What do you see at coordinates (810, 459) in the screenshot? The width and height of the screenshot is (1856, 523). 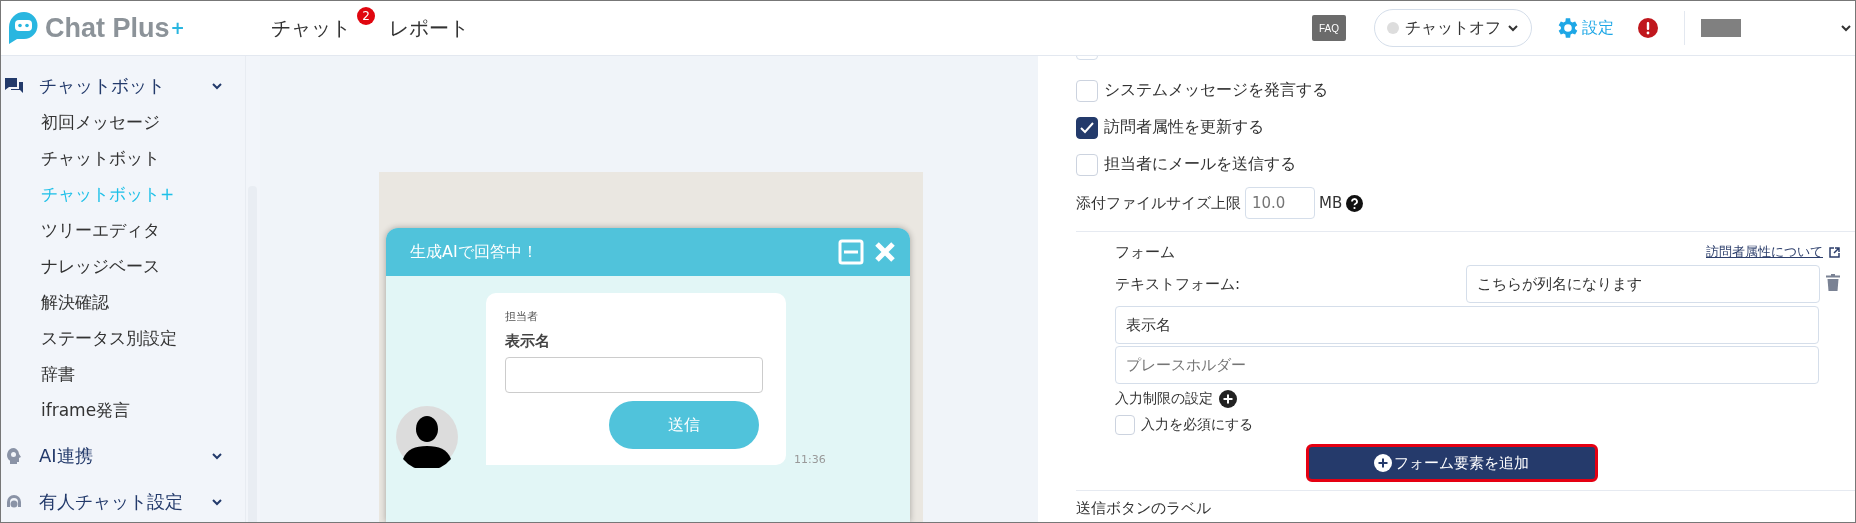 I see `message-time: 11:36` at bounding box center [810, 459].